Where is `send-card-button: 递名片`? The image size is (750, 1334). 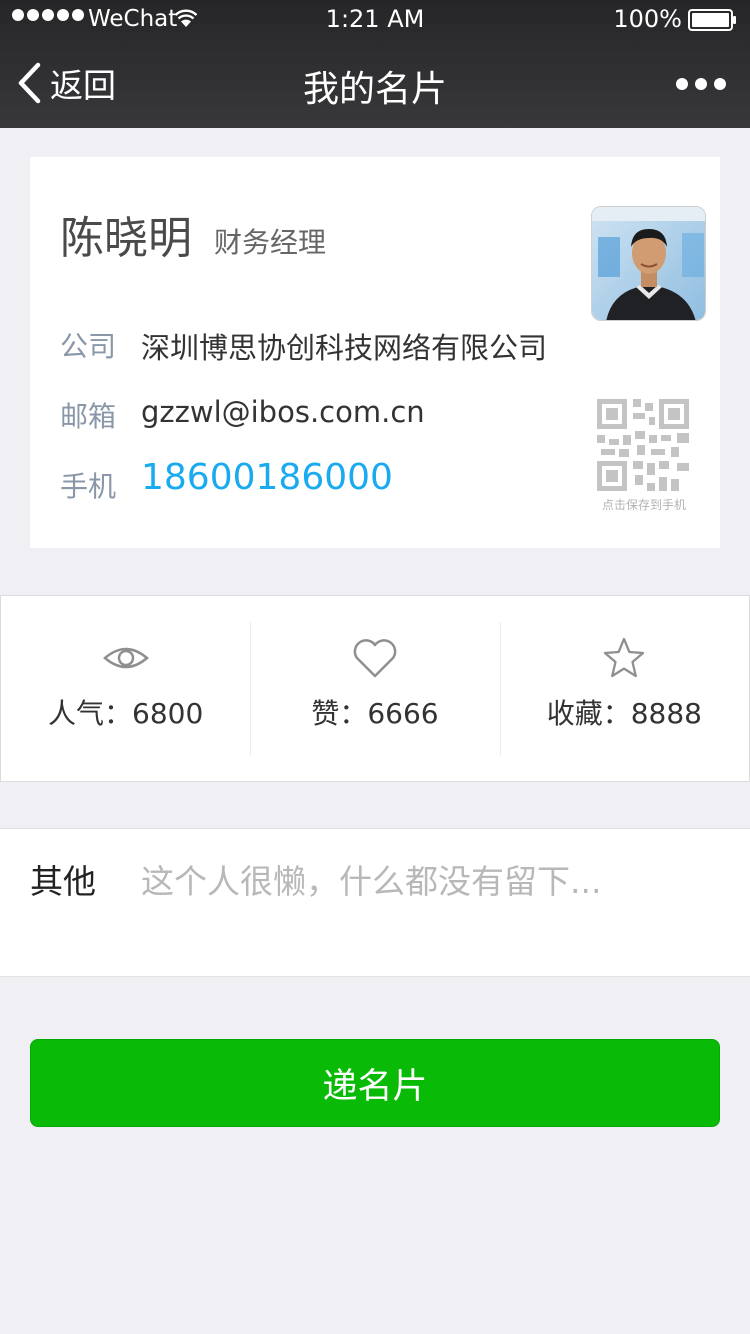 send-card-button: 递名片 is located at coordinates (375, 1083).